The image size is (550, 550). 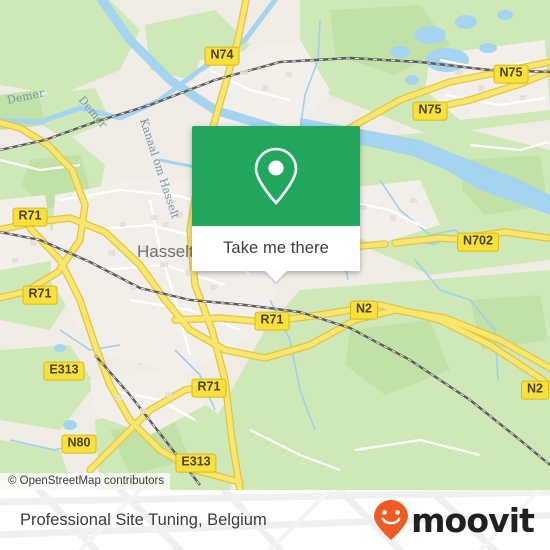 I want to click on take-me-there-label: Take me there, so click(x=276, y=248).